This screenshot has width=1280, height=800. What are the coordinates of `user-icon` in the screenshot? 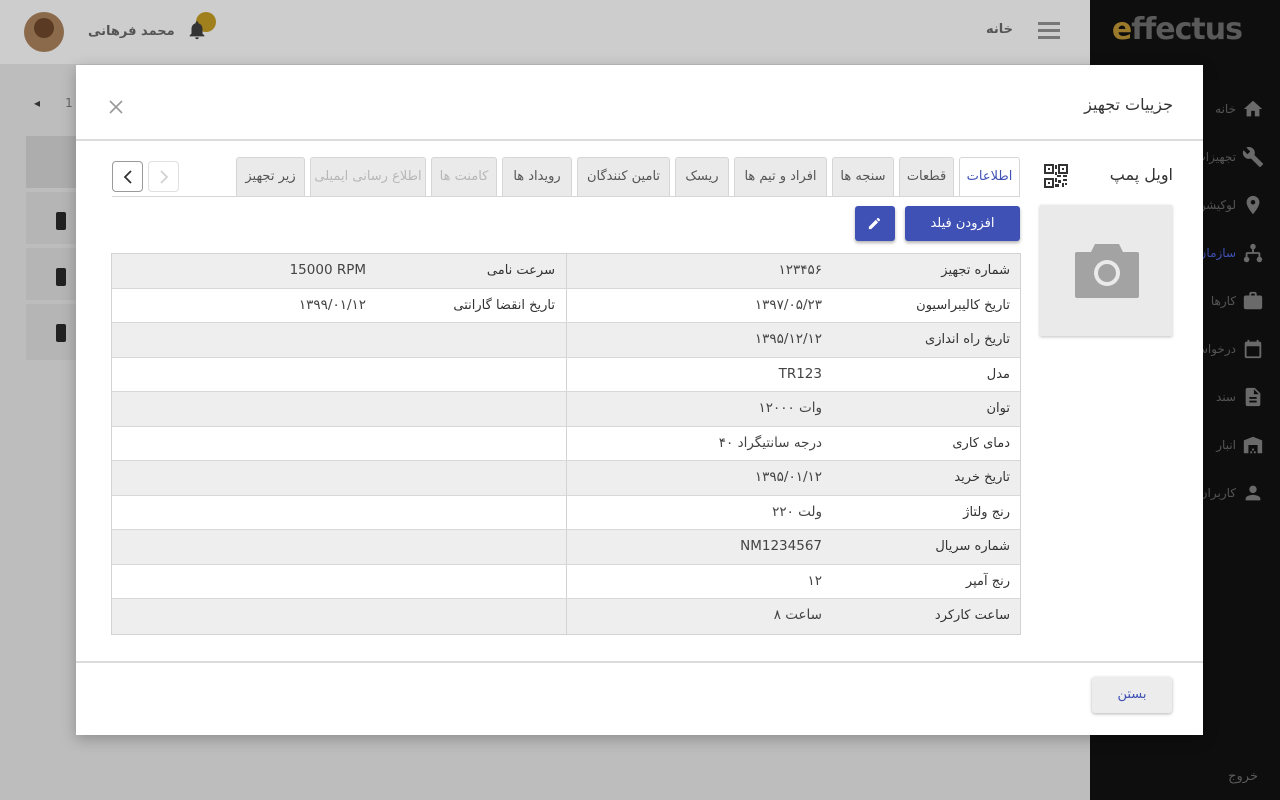 It's located at (1253, 493).